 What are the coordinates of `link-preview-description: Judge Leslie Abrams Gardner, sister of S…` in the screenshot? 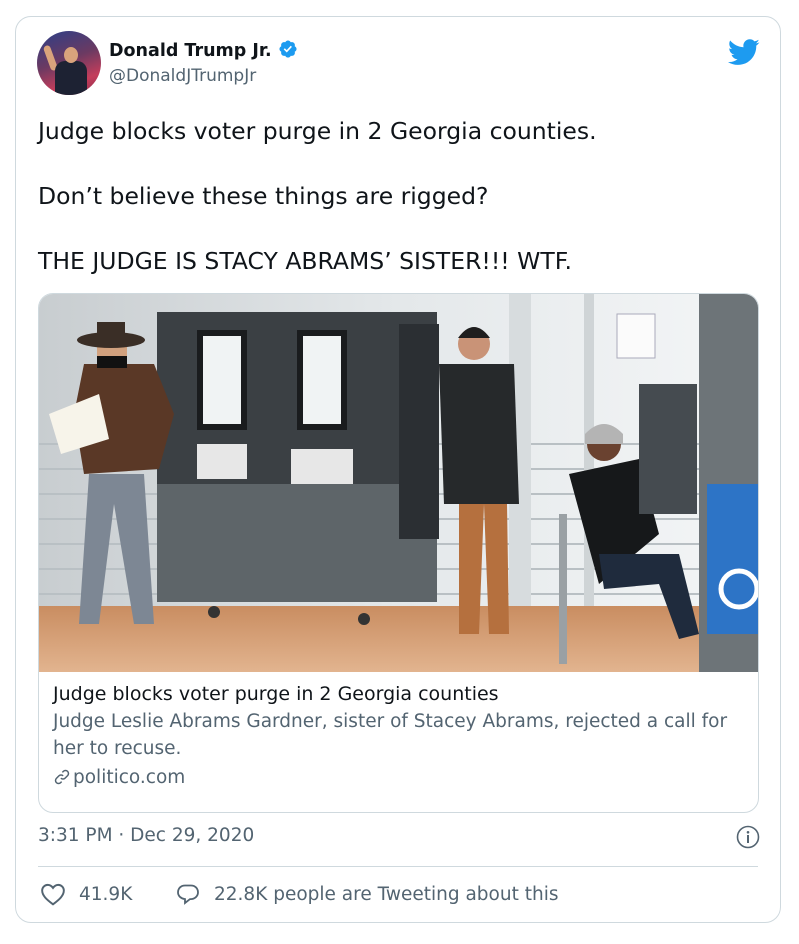 It's located at (390, 735).